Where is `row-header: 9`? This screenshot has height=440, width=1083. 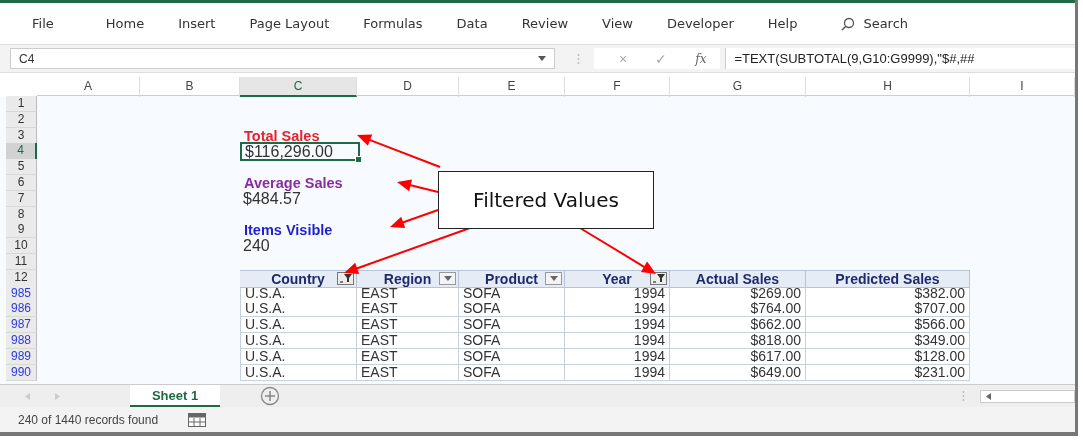
row-header: 9 is located at coordinates (21, 230).